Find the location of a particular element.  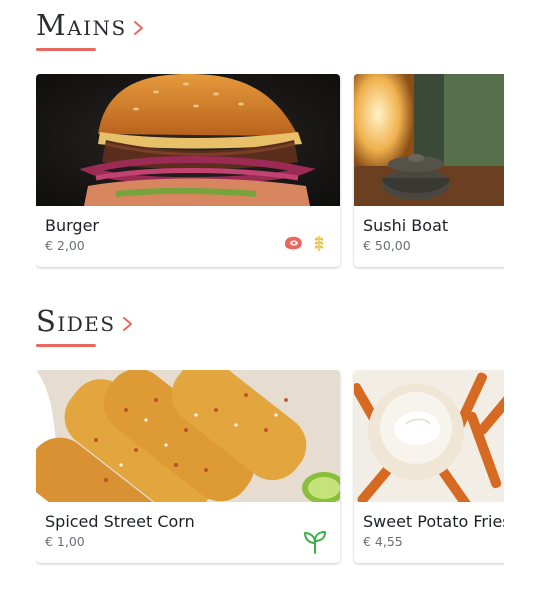

meat-icon is located at coordinates (293, 243).